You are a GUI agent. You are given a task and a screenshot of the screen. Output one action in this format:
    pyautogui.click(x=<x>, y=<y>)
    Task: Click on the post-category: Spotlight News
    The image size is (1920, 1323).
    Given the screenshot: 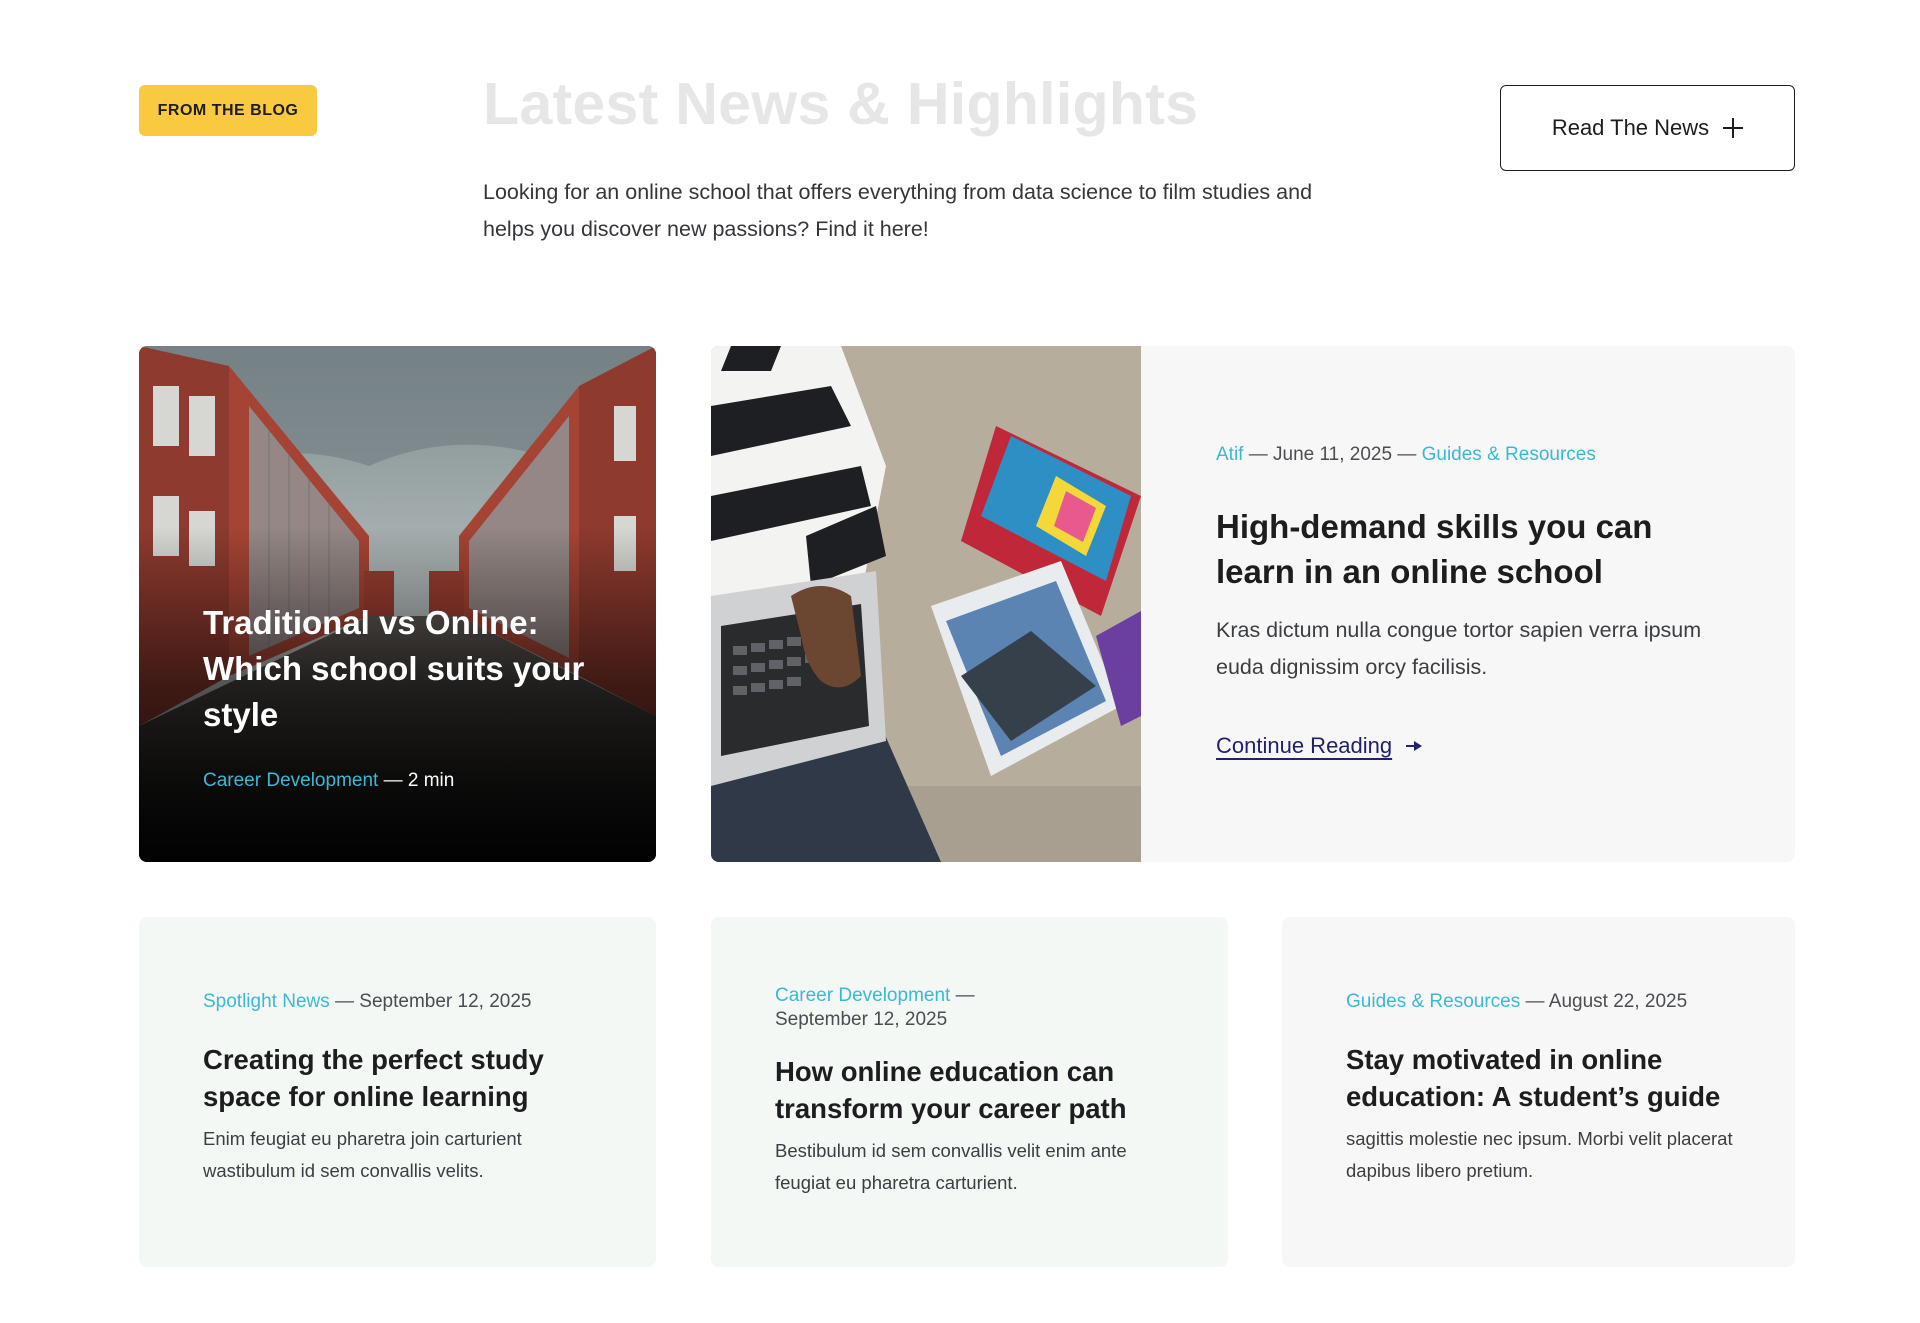 What is the action you would take?
    pyautogui.click(x=266, y=1001)
    